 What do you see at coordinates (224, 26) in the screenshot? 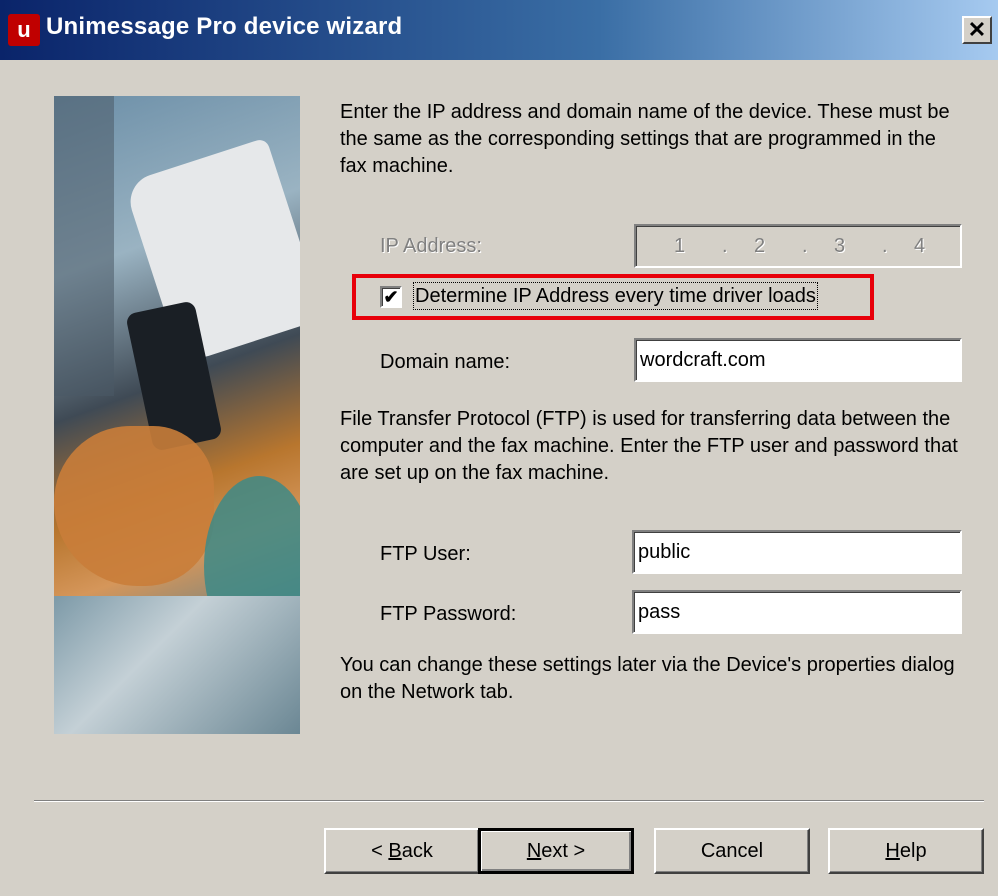
I see `window-title: Unimessage Pro device wizard` at bounding box center [224, 26].